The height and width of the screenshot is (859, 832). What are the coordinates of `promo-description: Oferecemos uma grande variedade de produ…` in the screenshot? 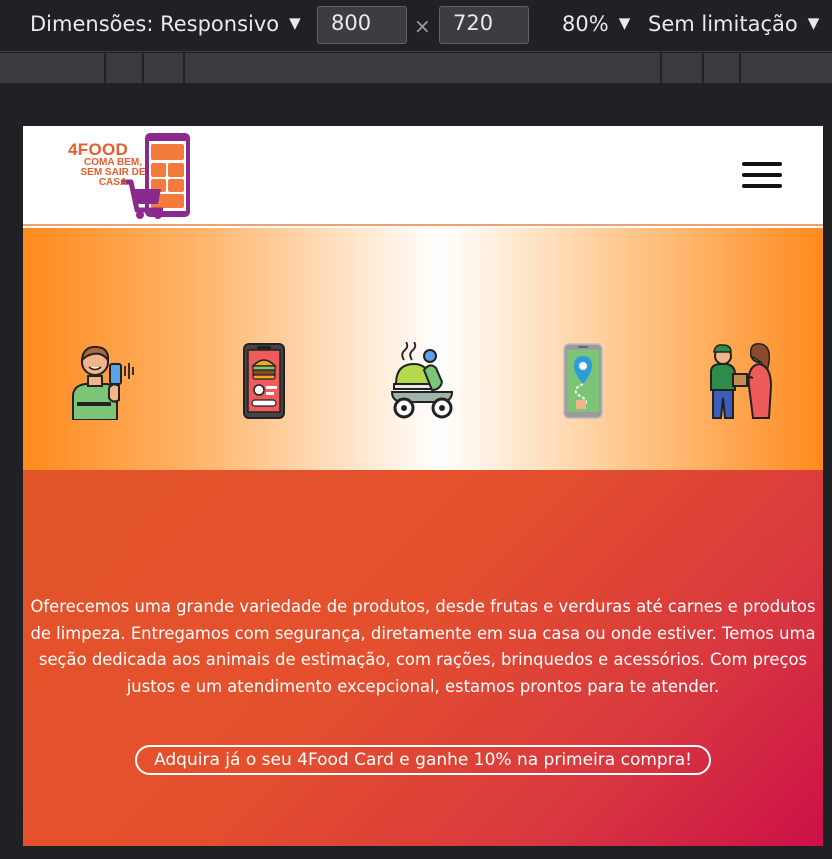 It's located at (423, 646).